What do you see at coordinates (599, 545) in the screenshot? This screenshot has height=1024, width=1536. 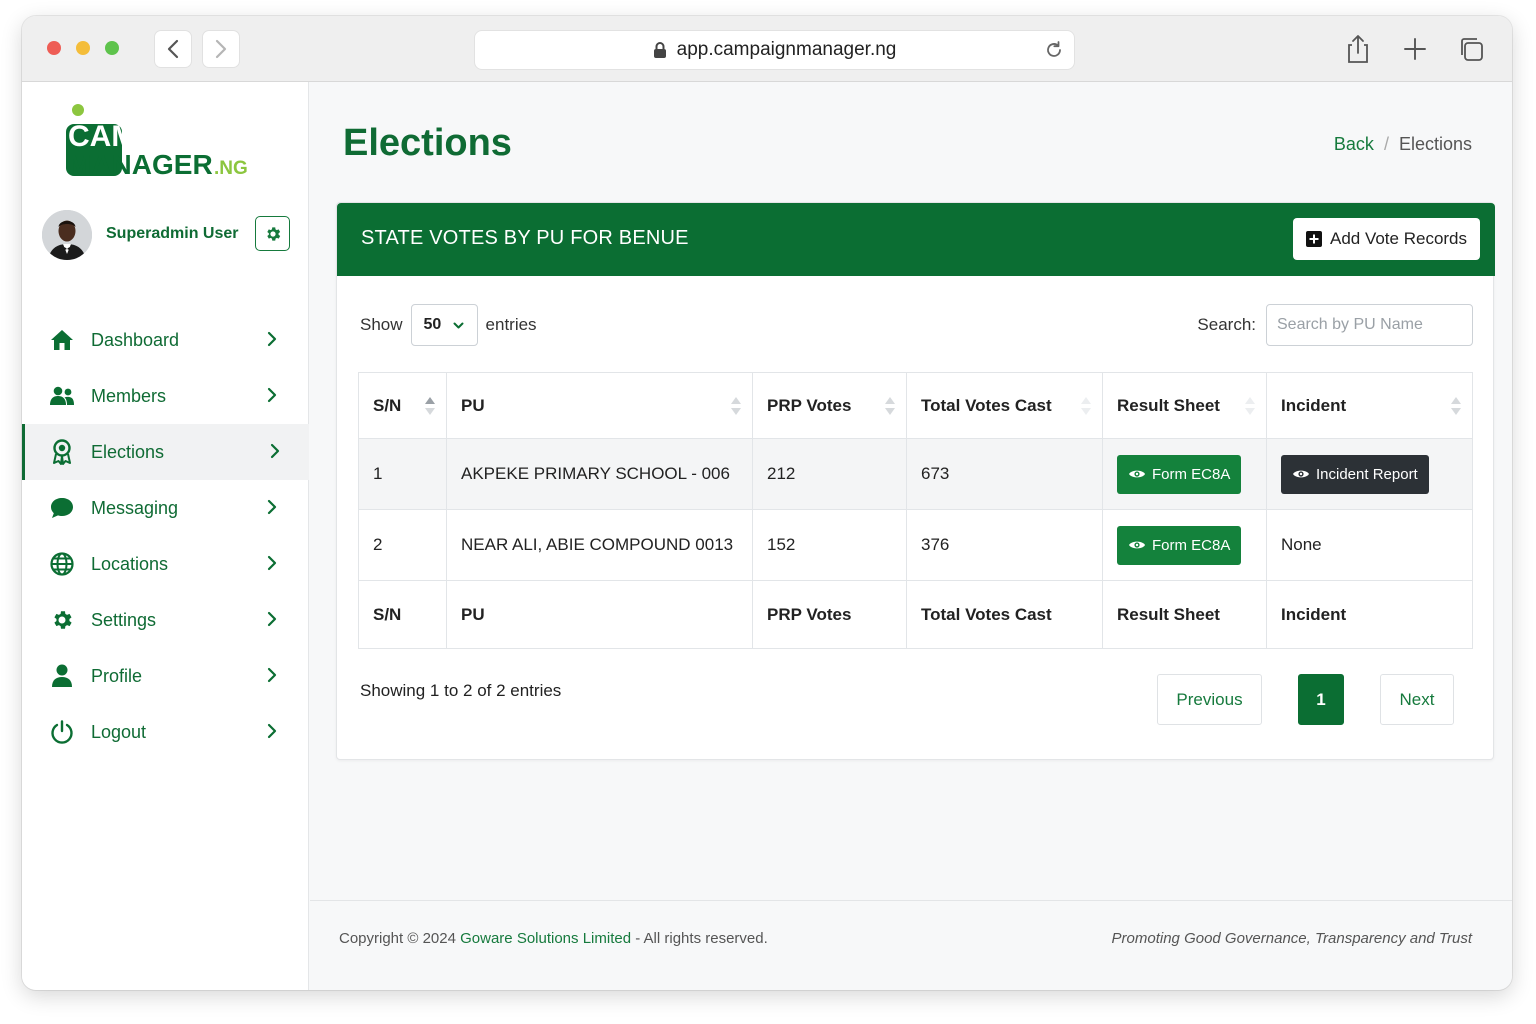 I see `cell-pu: NEAR ALI, ABIE COMPOUND 0013` at bounding box center [599, 545].